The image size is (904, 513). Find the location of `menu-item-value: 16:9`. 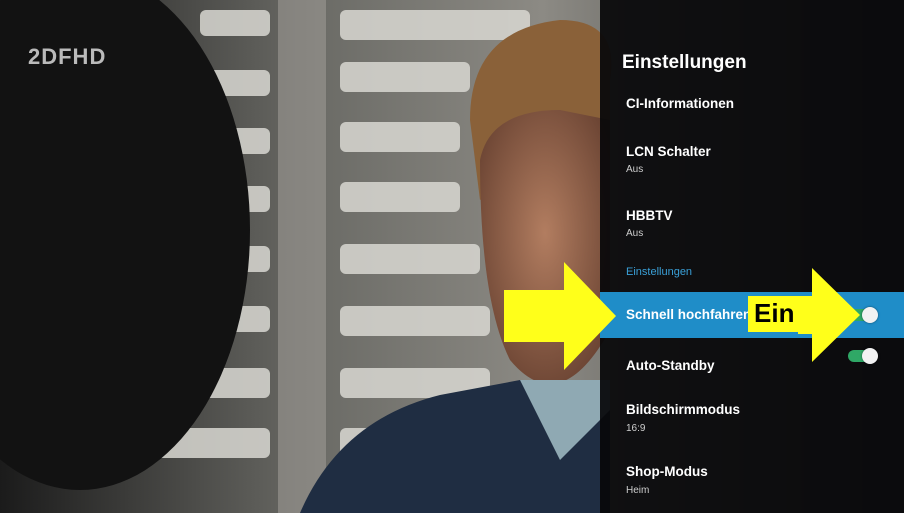

menu-item-value: 16:9 is located at coordinates (636, 428).